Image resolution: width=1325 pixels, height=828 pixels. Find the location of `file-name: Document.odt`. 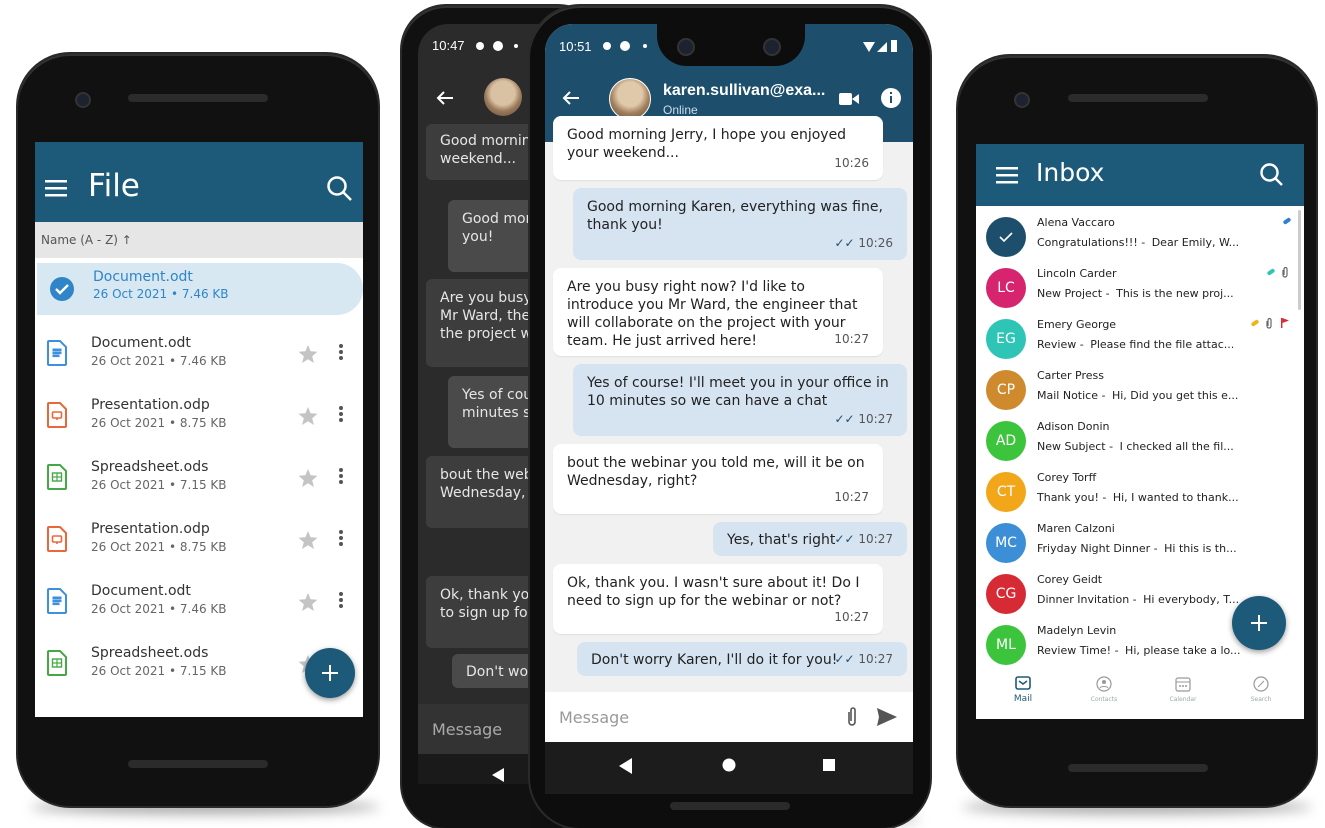

file-name: Document.odt is located at coordinates (141, 343).